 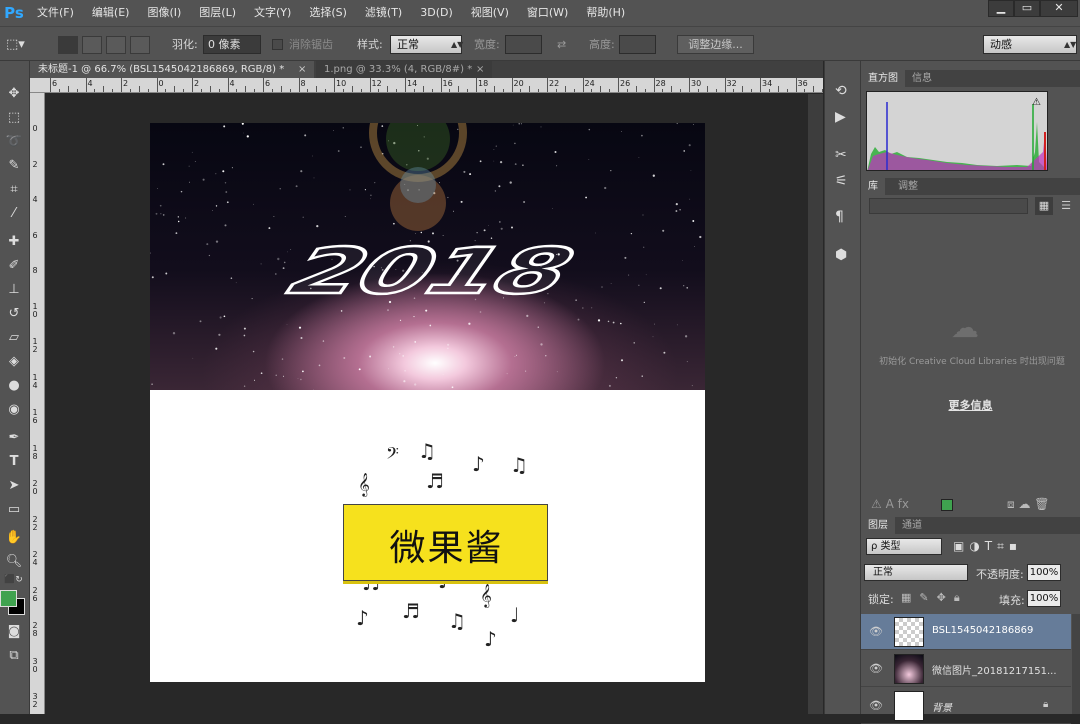 What do you see at coordinates (14, 656) in the screenshot?
I see `screen-mode-icon: ⧉` at bounding box center [14, 656].